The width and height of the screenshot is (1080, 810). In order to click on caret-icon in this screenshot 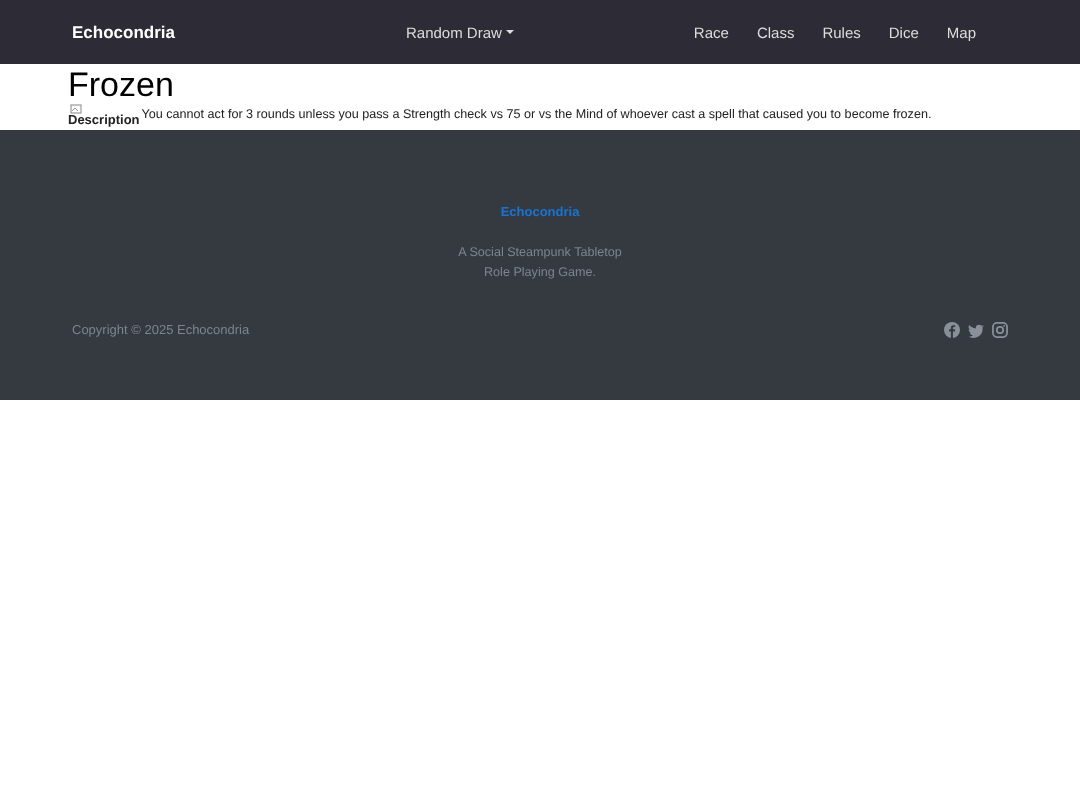, I will do `click(509, 32)`.